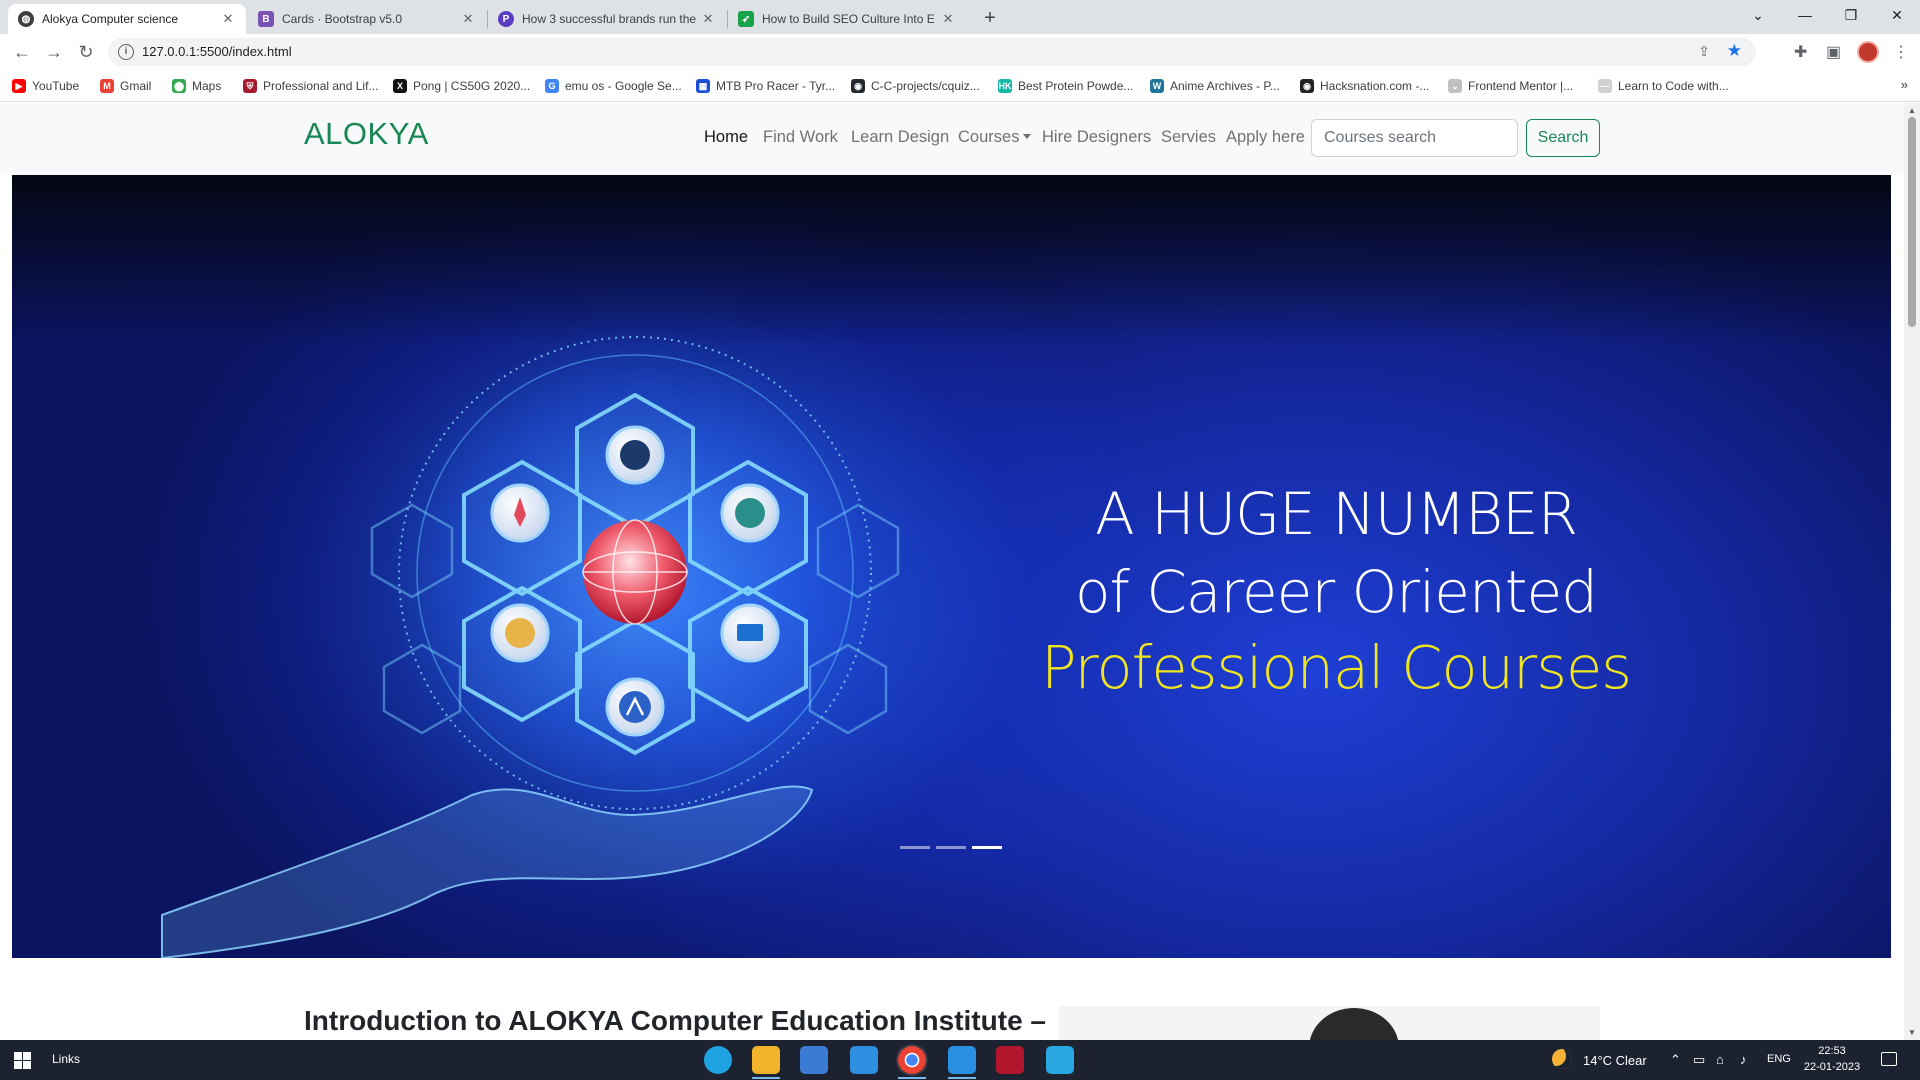 This screenshot has width=1920, height=1080. Describe the element at coordinates (1563, 138) in the screenshot. I see `search-button: Search` at that location.